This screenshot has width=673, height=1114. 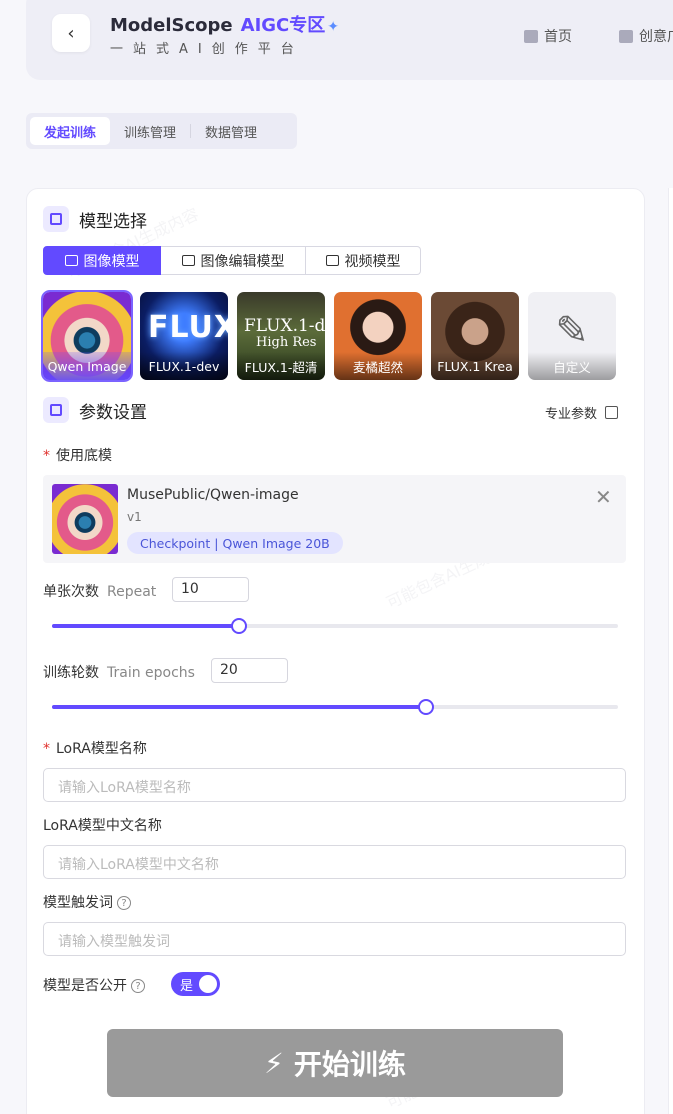 I want to click on lora-cn-name-input: 请输入LoRA模型中文名称, so click(x=334, y=862).